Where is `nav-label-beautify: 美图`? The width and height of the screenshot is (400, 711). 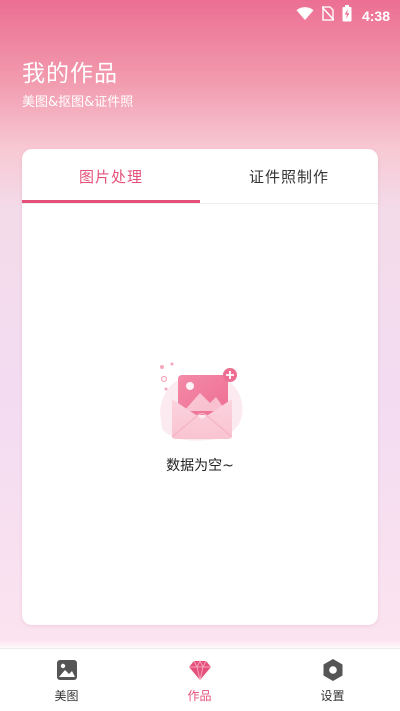
nav-label-beautify: 美图 is located at coordinates (66, 696).